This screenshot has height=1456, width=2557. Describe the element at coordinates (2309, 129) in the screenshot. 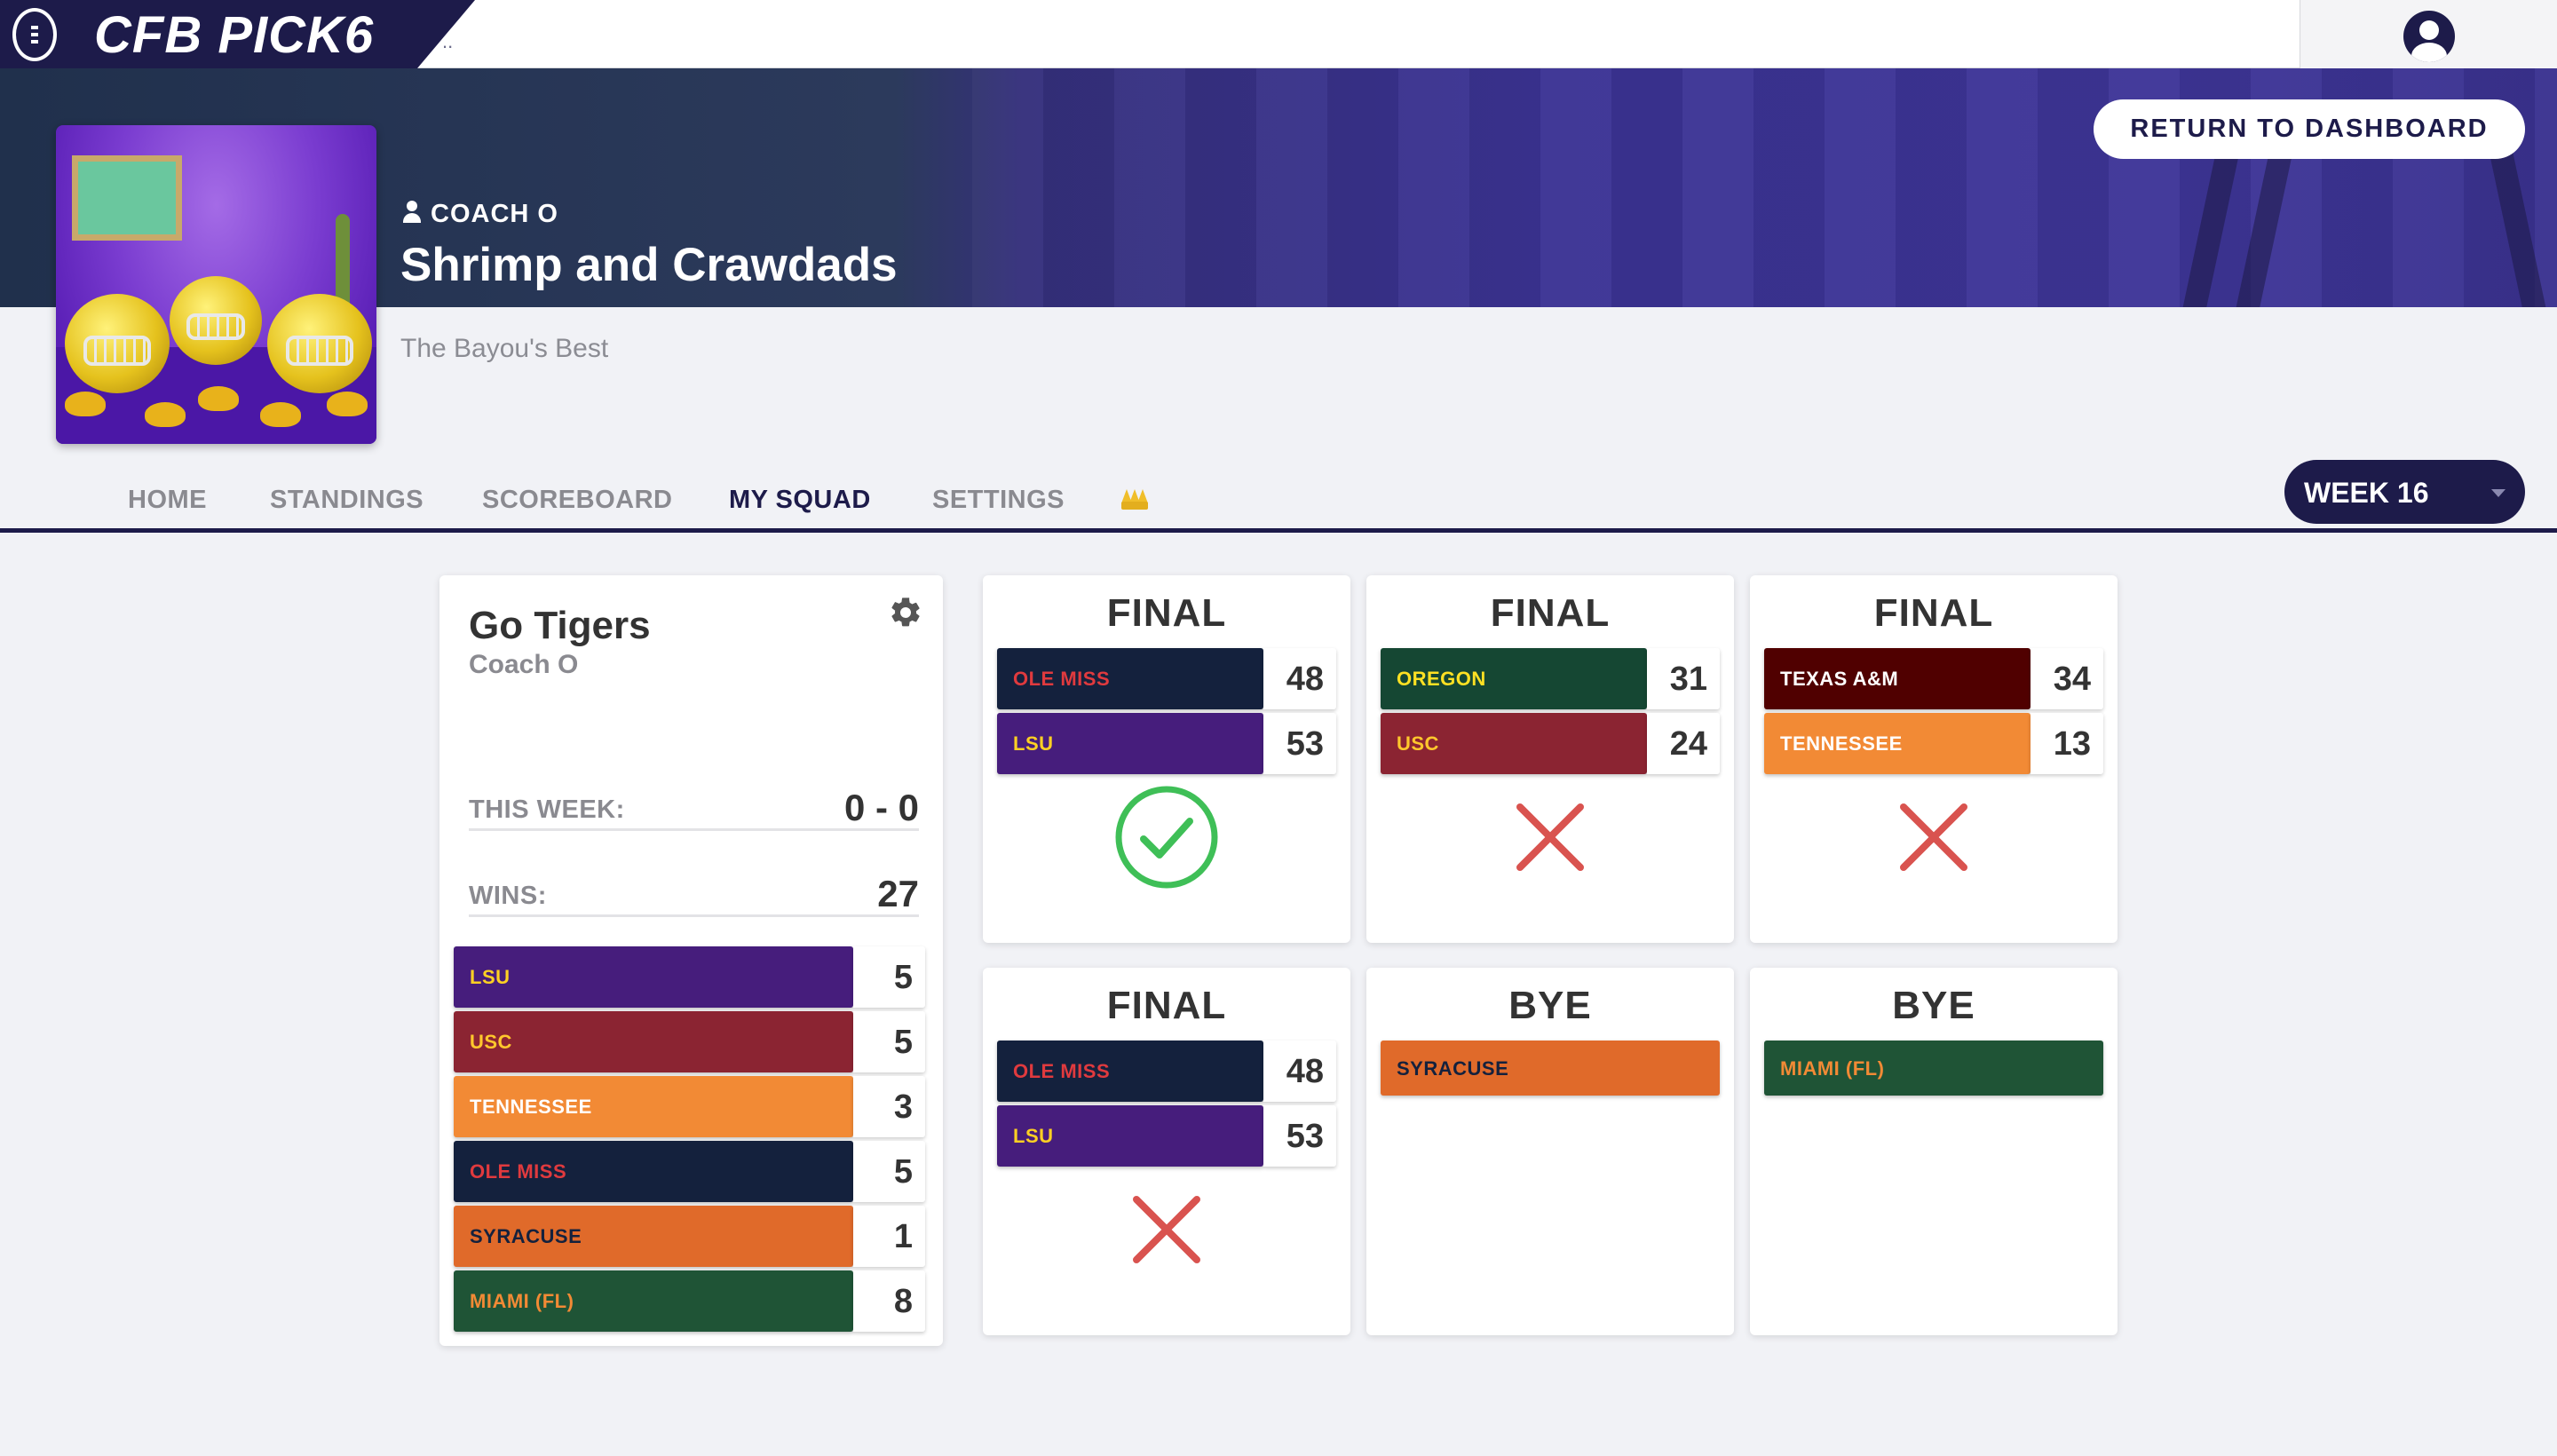

I see `return-to-dashboard-button: RETURN TO DASHBOARD` at that location.